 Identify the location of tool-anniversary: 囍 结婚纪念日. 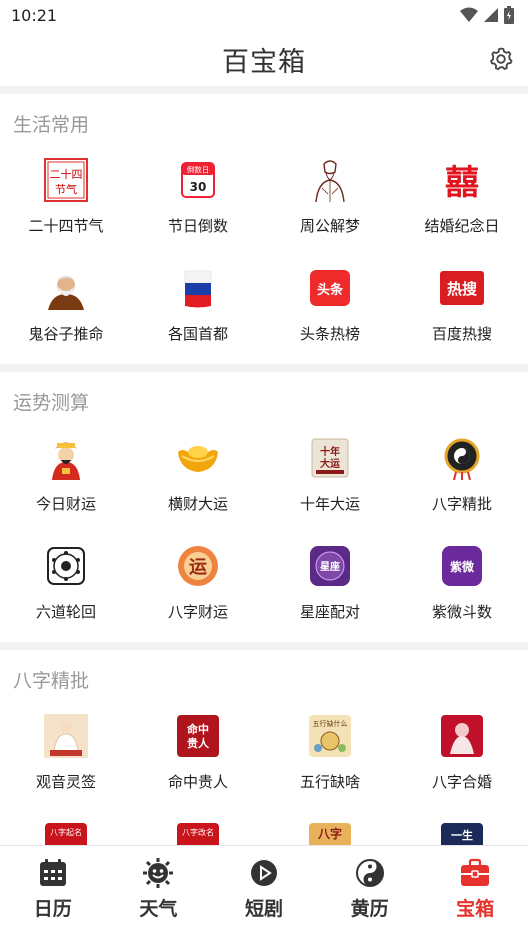
(462, 202).